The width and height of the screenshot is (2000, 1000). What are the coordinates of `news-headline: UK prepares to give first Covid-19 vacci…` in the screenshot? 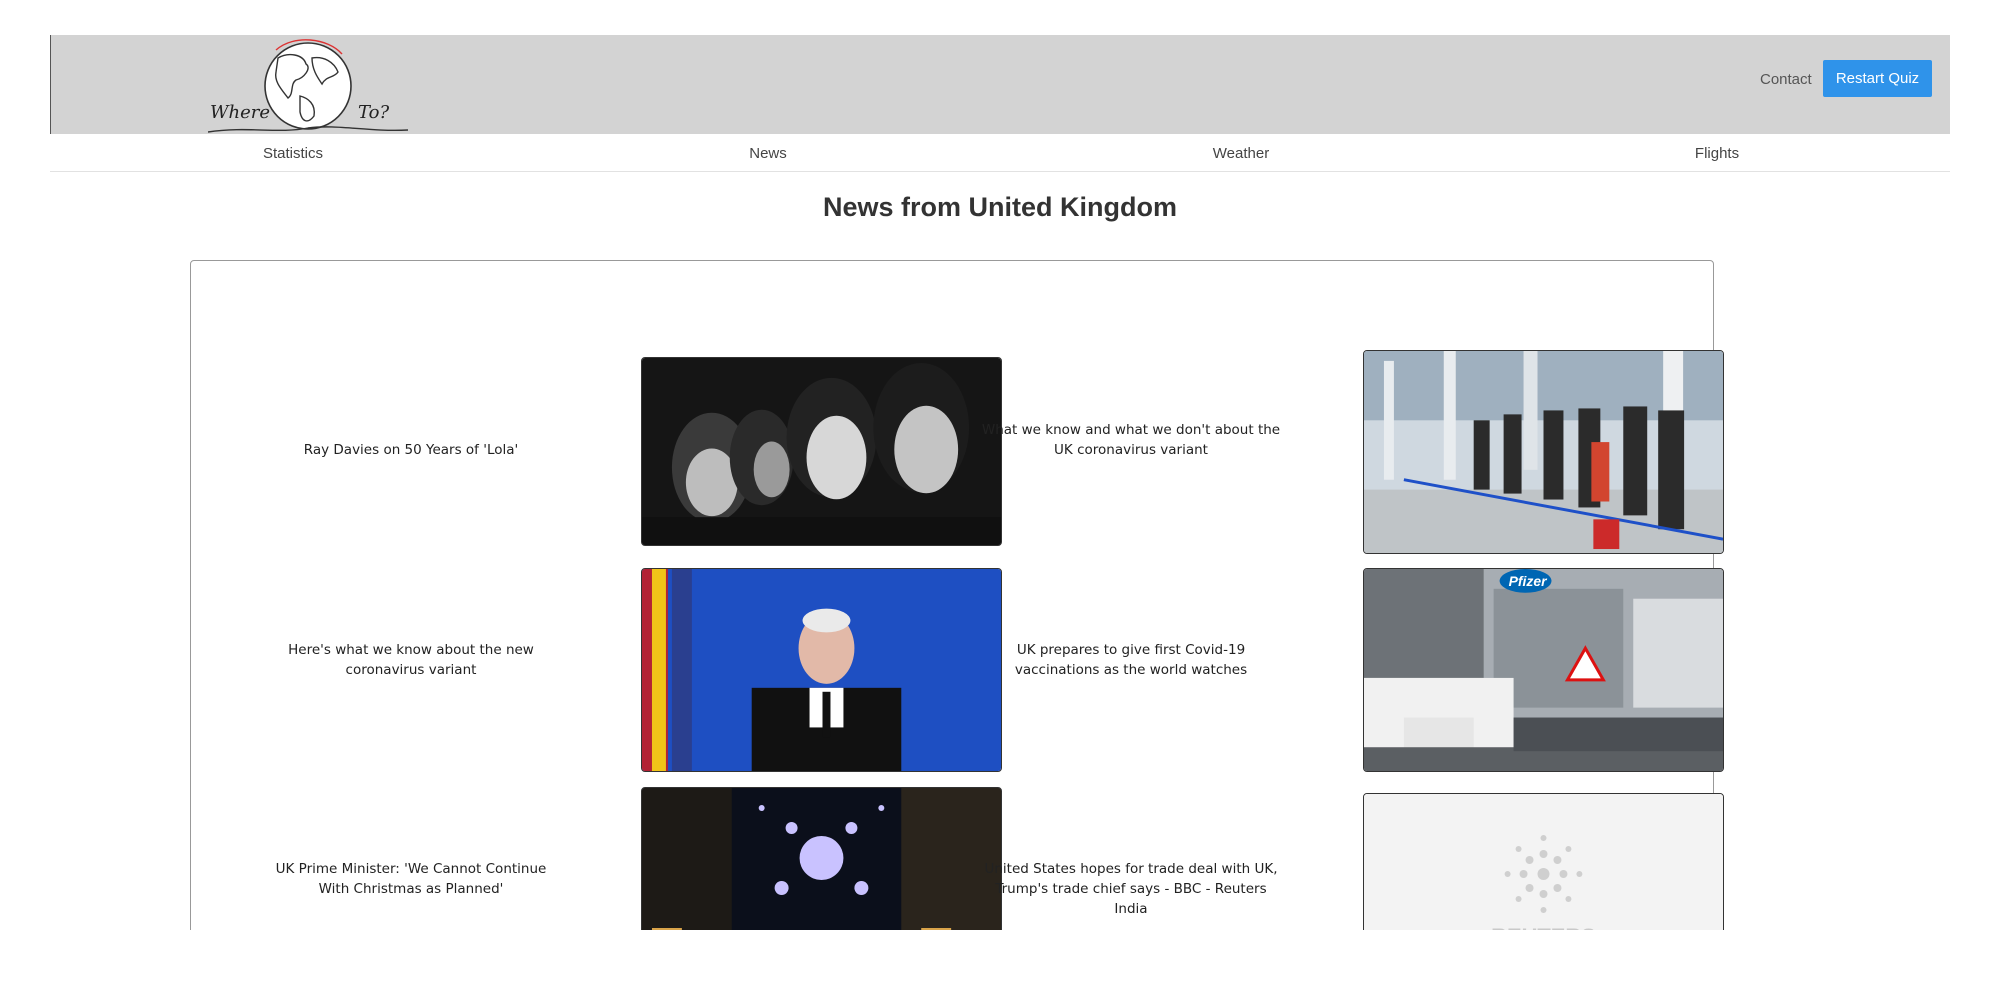 It's located at (1131, 660).